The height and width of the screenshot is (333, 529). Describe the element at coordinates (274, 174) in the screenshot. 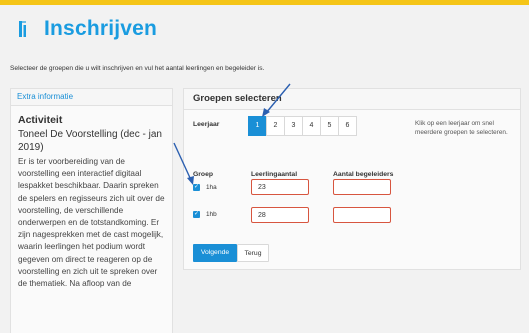

I see `column-header-leerlingaantal: Leerlingaantal` at that location.